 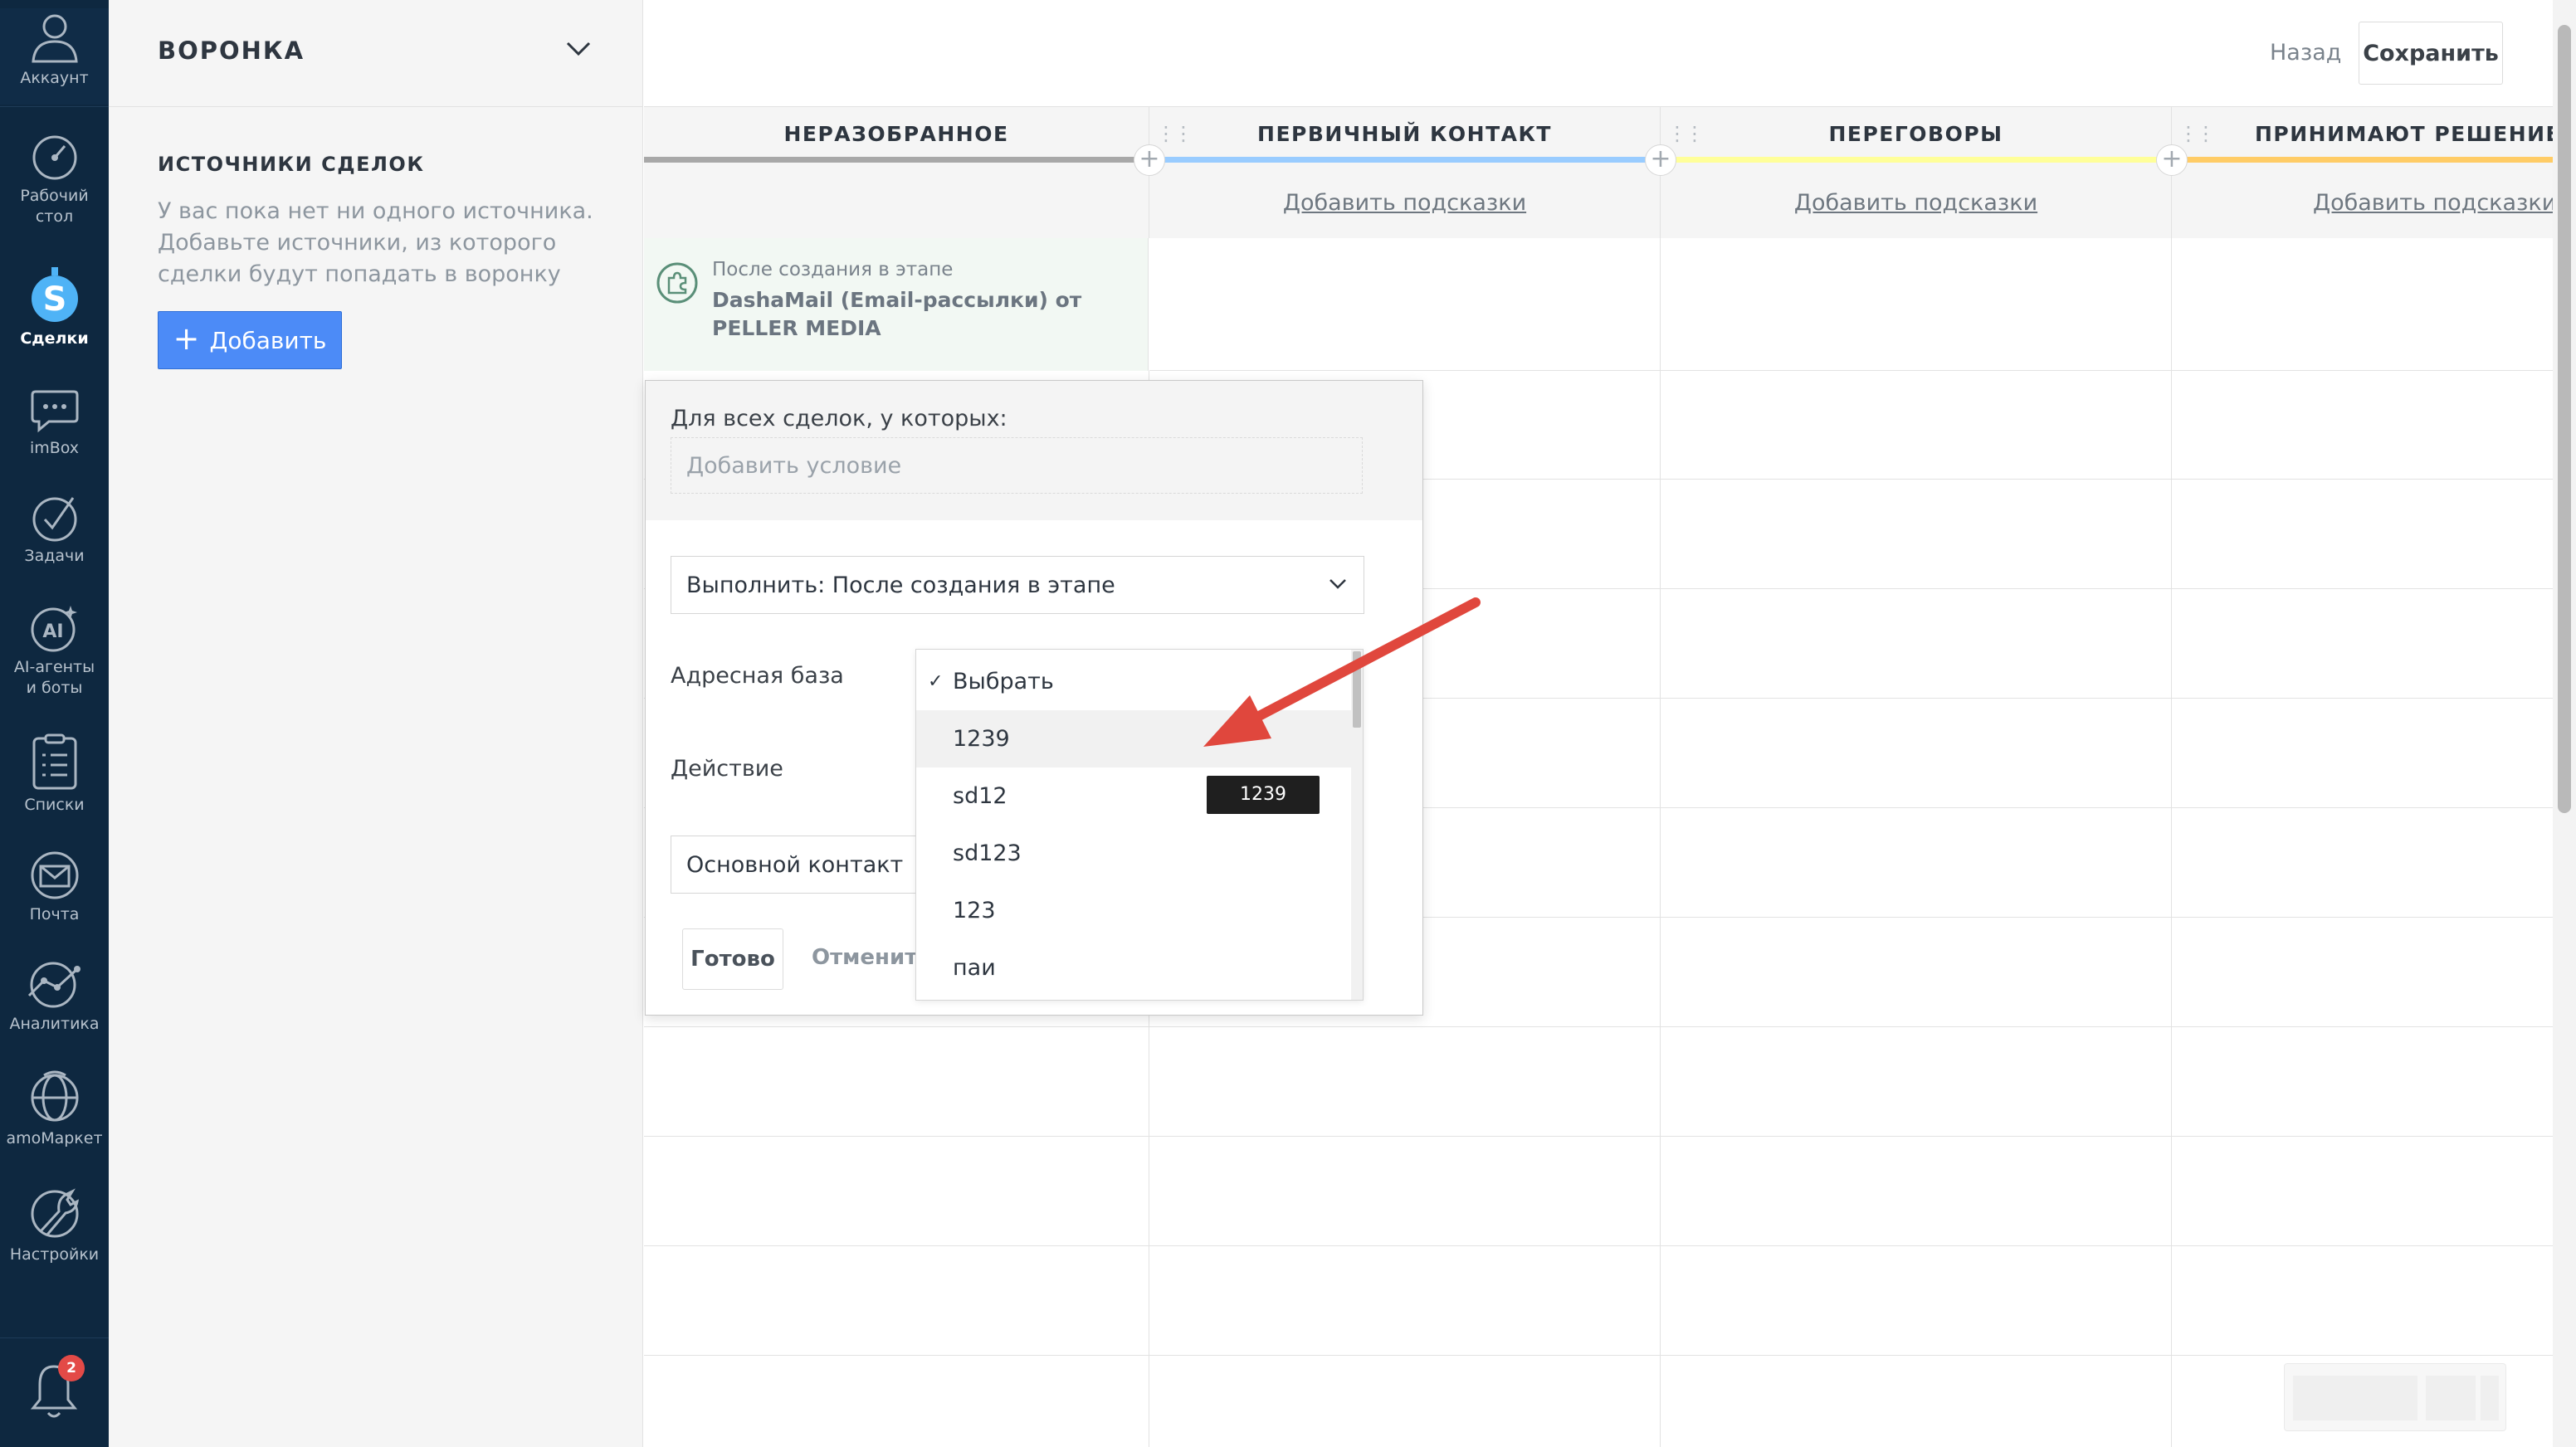 What do you see at coordinates (2431, 53) in the screenshot?
I see `save-button: Сохранить` at bounding box center [2431, 53].